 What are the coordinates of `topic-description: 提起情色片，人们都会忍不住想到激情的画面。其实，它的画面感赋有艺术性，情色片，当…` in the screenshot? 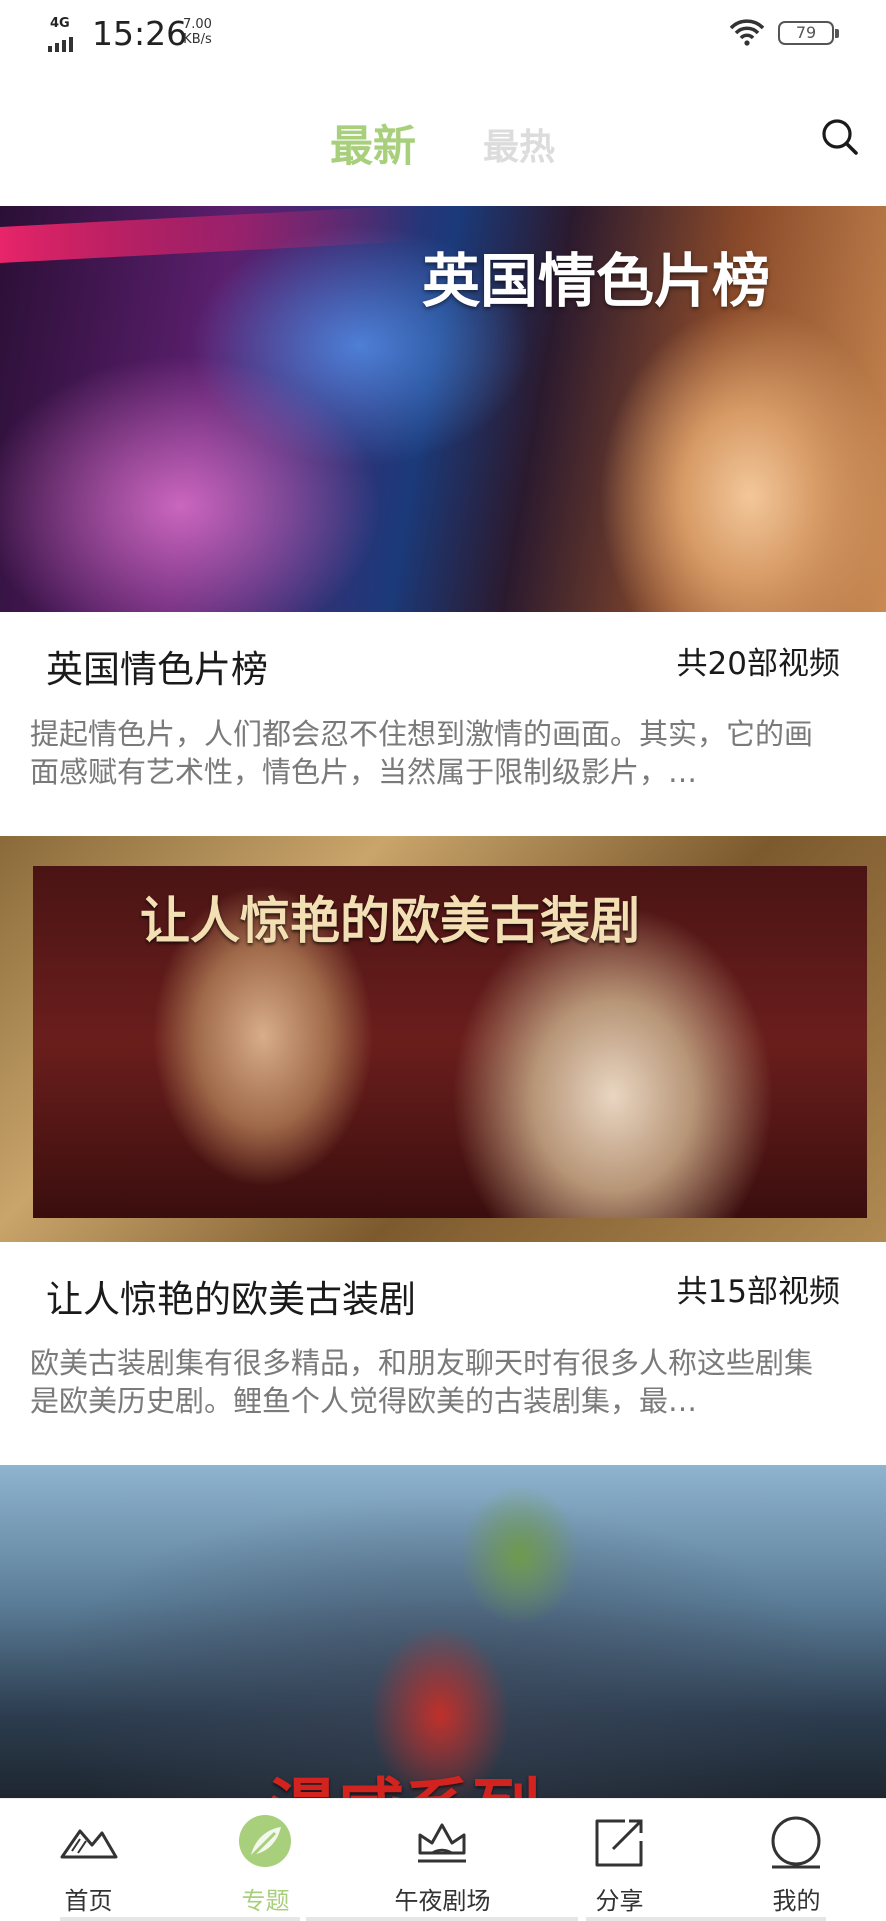 It's located at (422, 753).